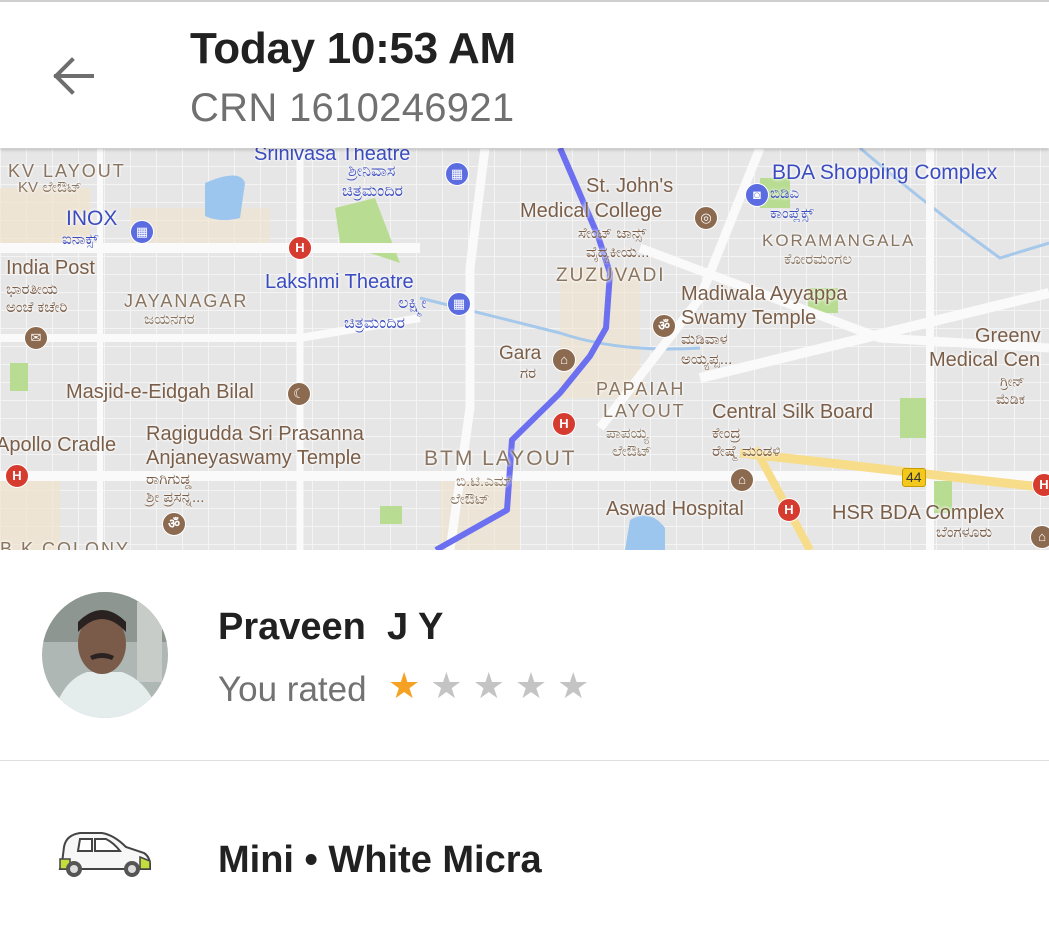  What do you see at coordinates (292, 689) in the screenshot?
I see `rated-label: You rated` at bounding box center [292, 689].